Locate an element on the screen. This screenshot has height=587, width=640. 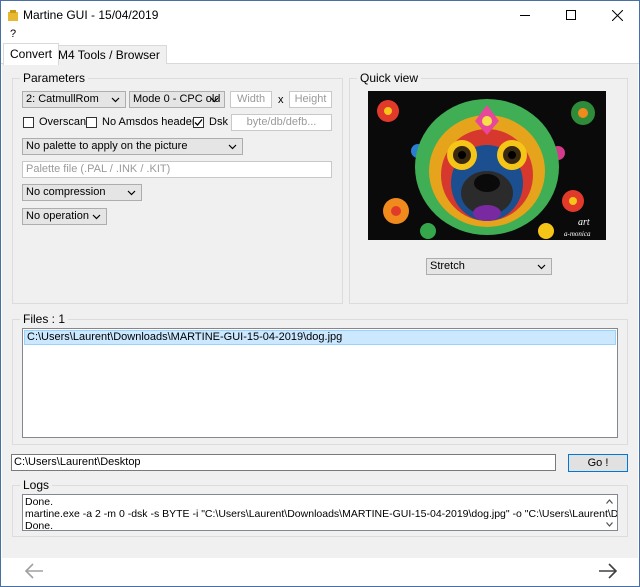
tab-convert: Convert is located at coordinates (31, 54).